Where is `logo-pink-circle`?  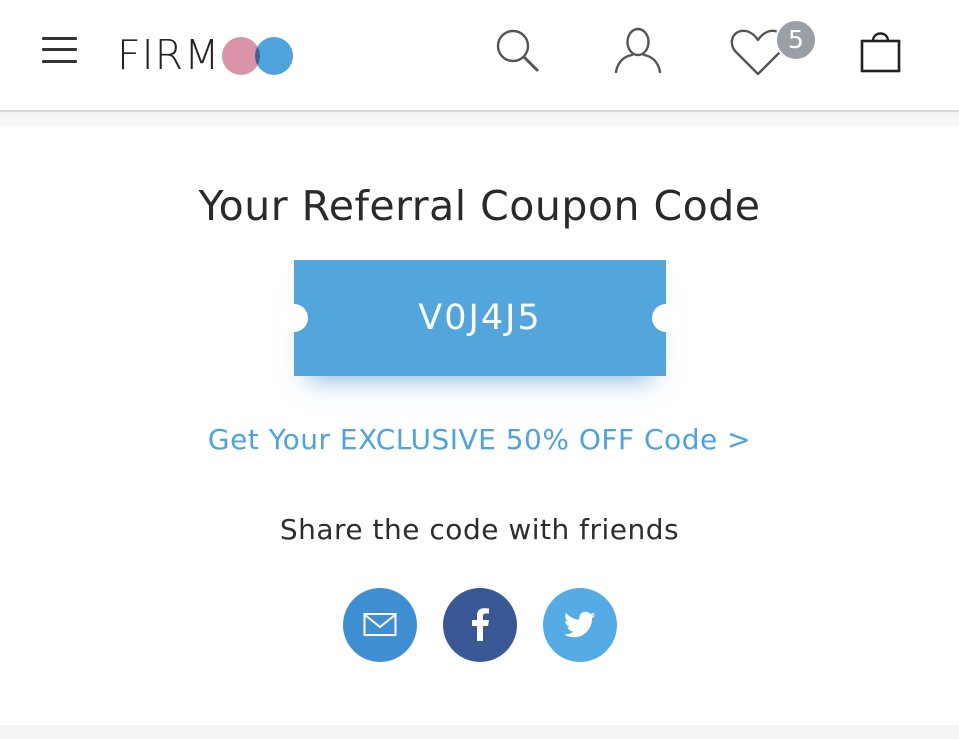
logo-pink-circle is located at coordinates (240, 56).